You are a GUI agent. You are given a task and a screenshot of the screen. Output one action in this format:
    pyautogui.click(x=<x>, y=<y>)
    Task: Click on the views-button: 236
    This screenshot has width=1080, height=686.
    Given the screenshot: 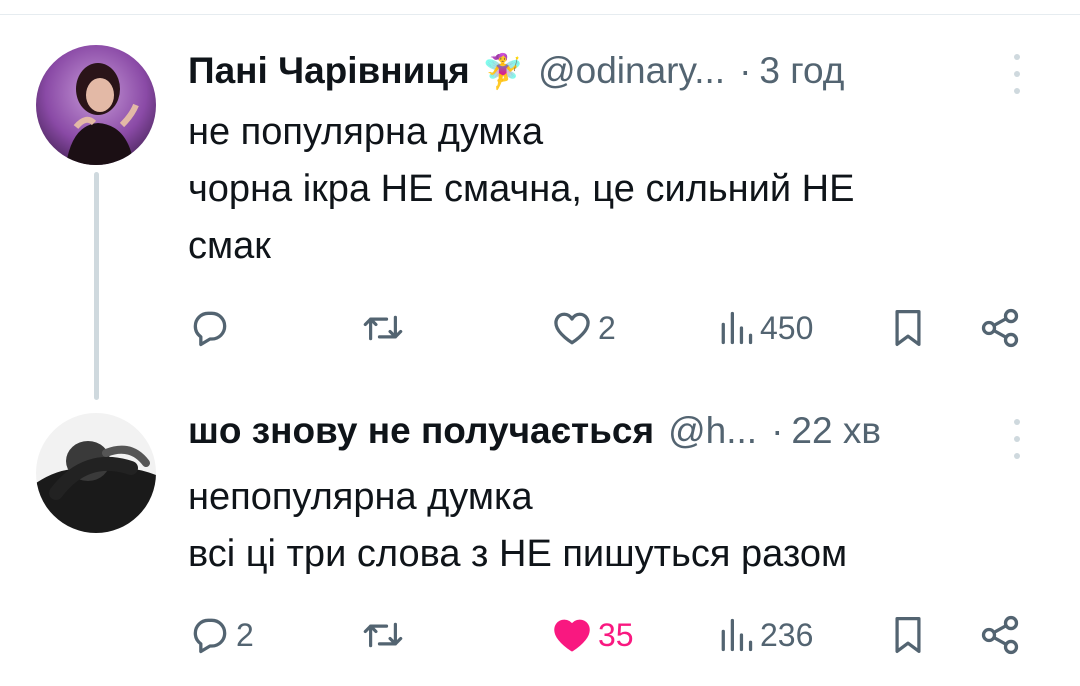 What is the action you would take?
    pyautogui.click(x=764, y=635)
    